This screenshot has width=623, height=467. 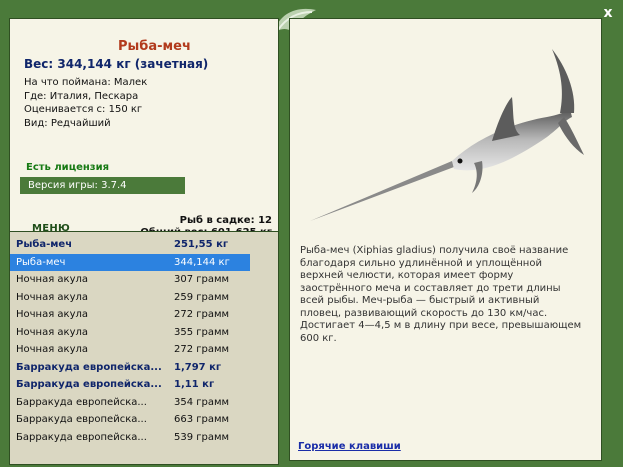 I want to click on catch-weight: 539 грамм, so click(x=202, y=437).